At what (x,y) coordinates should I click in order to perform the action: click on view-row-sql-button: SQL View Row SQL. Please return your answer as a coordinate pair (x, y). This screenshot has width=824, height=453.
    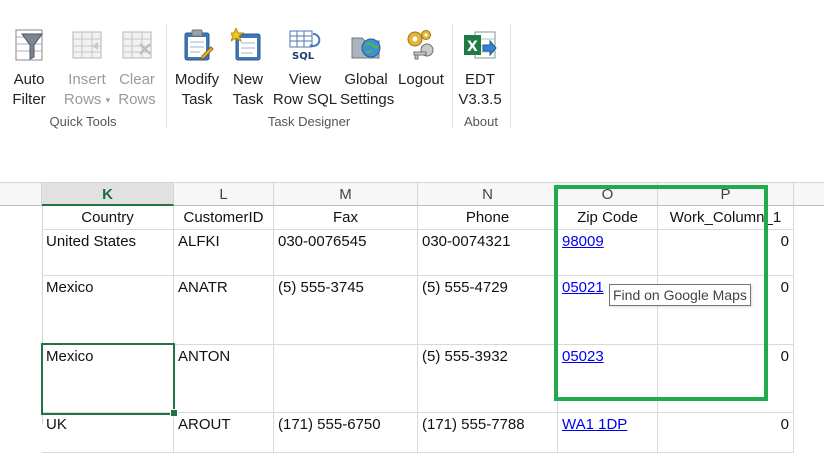
    Looking at the image, I should click on (305, 69).